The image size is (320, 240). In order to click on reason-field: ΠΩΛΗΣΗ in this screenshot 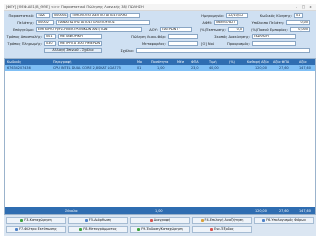, I will do `click(274, 36)`.